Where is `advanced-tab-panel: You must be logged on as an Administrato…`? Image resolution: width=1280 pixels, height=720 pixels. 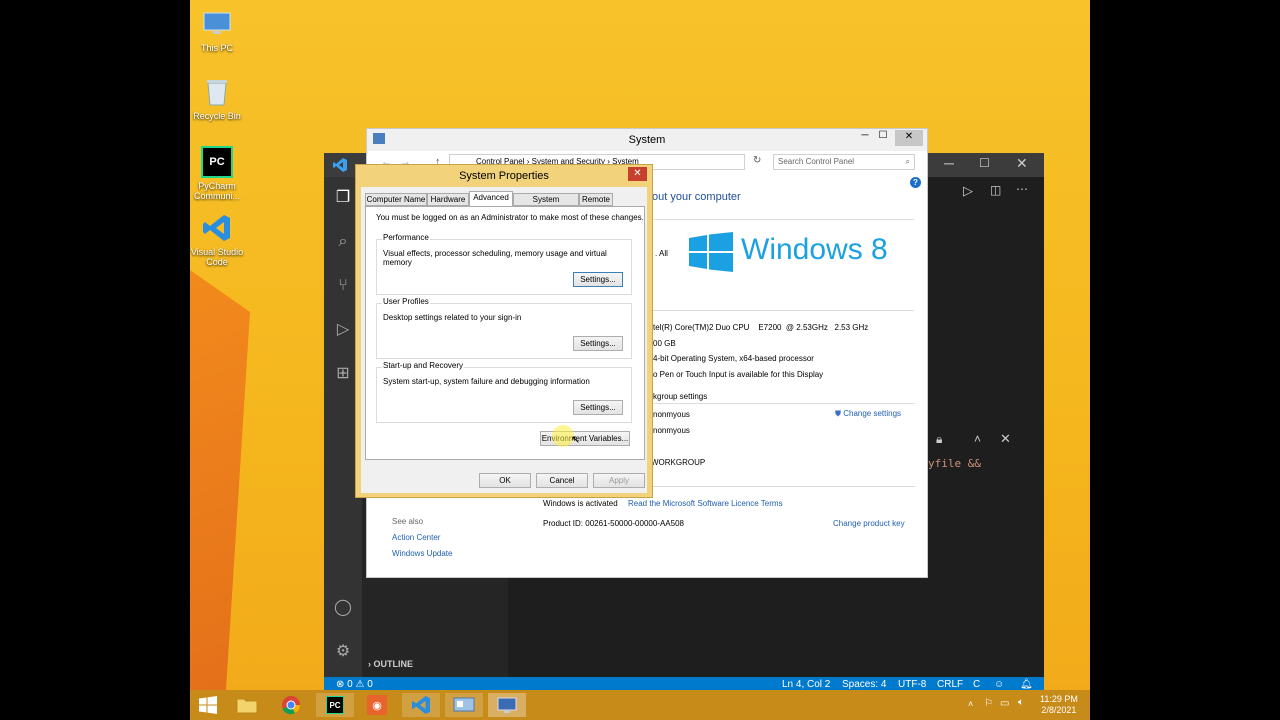
advanced-tab-panel: You must be logged on as an Administrato… is located at coordinates (505, 333).